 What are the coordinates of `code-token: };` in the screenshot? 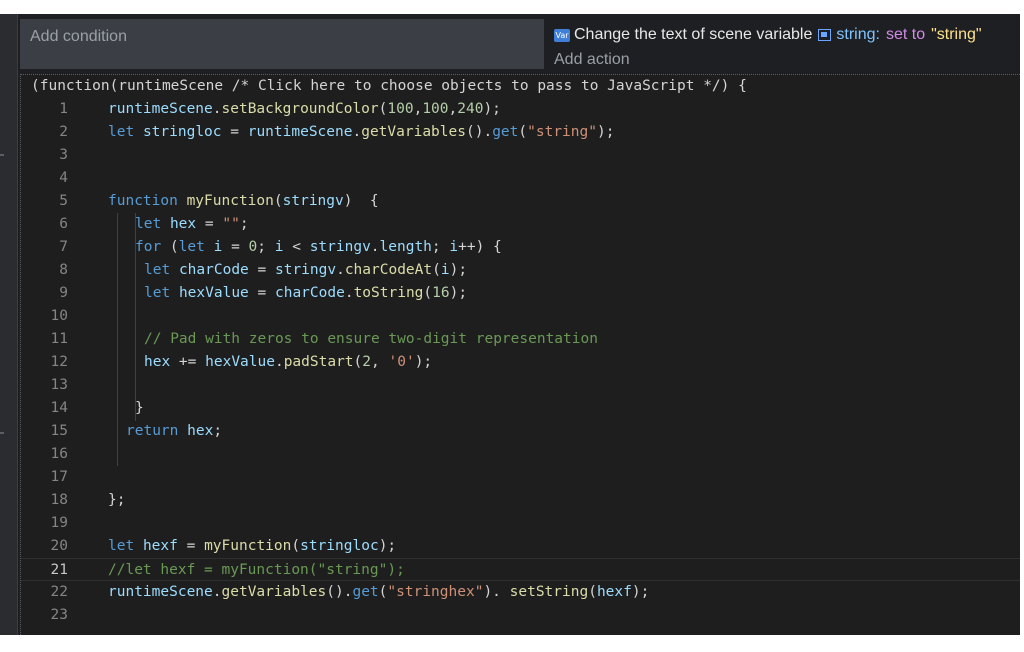 It's located at (117, 500).